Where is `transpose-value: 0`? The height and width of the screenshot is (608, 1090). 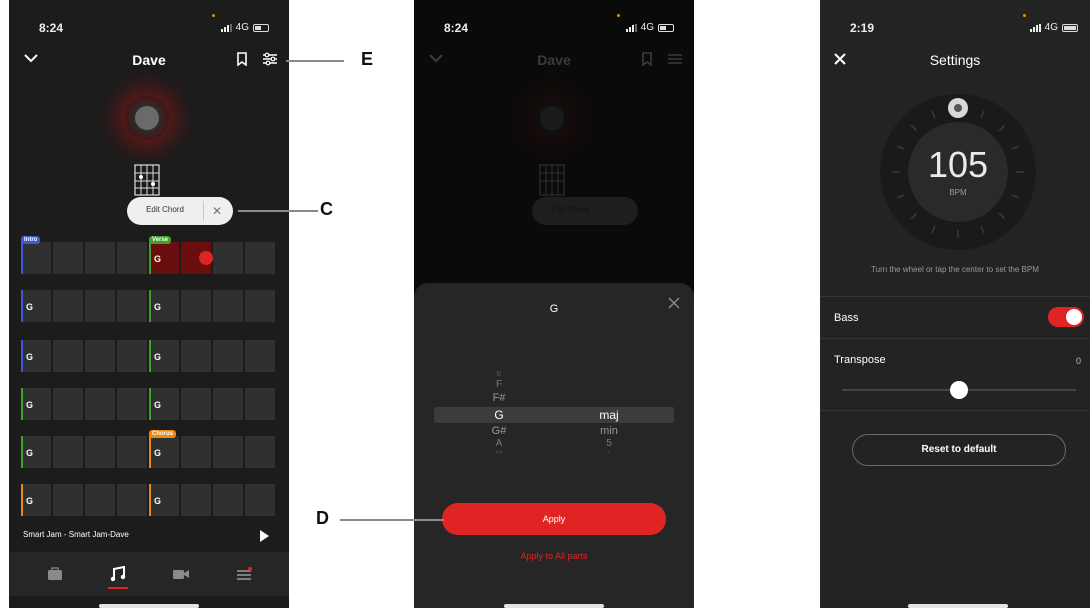
transpose-value: 0 is located at coordinates (1079, 361).